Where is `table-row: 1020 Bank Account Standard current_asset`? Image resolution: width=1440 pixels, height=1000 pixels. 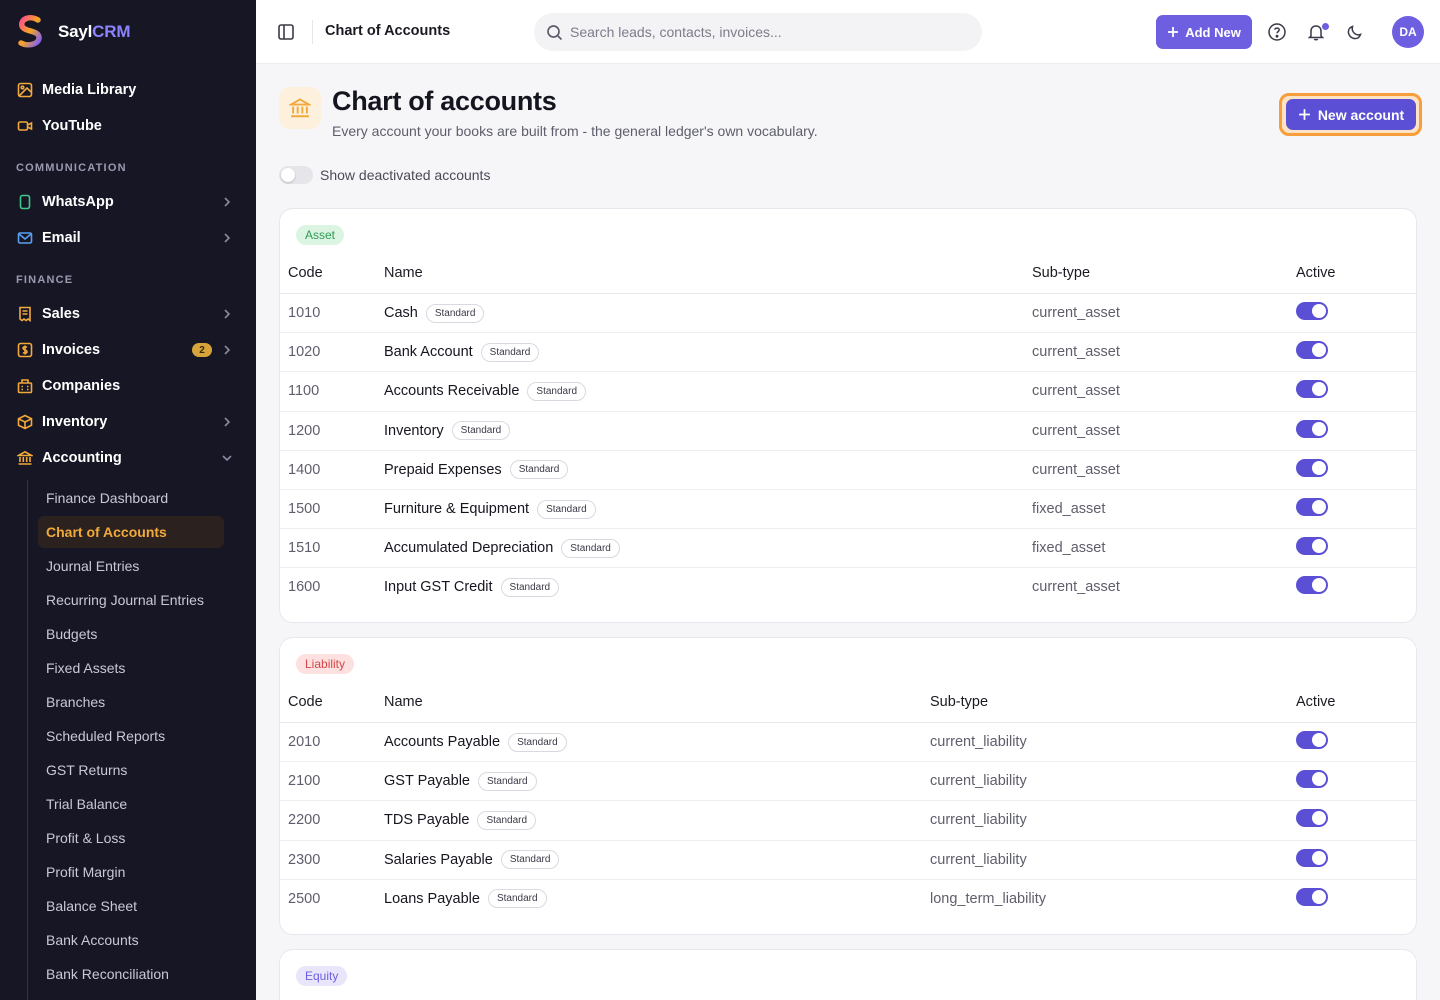
table-row: 1020 Bank Account Standard current_asset is located at coordinates (848, 353).